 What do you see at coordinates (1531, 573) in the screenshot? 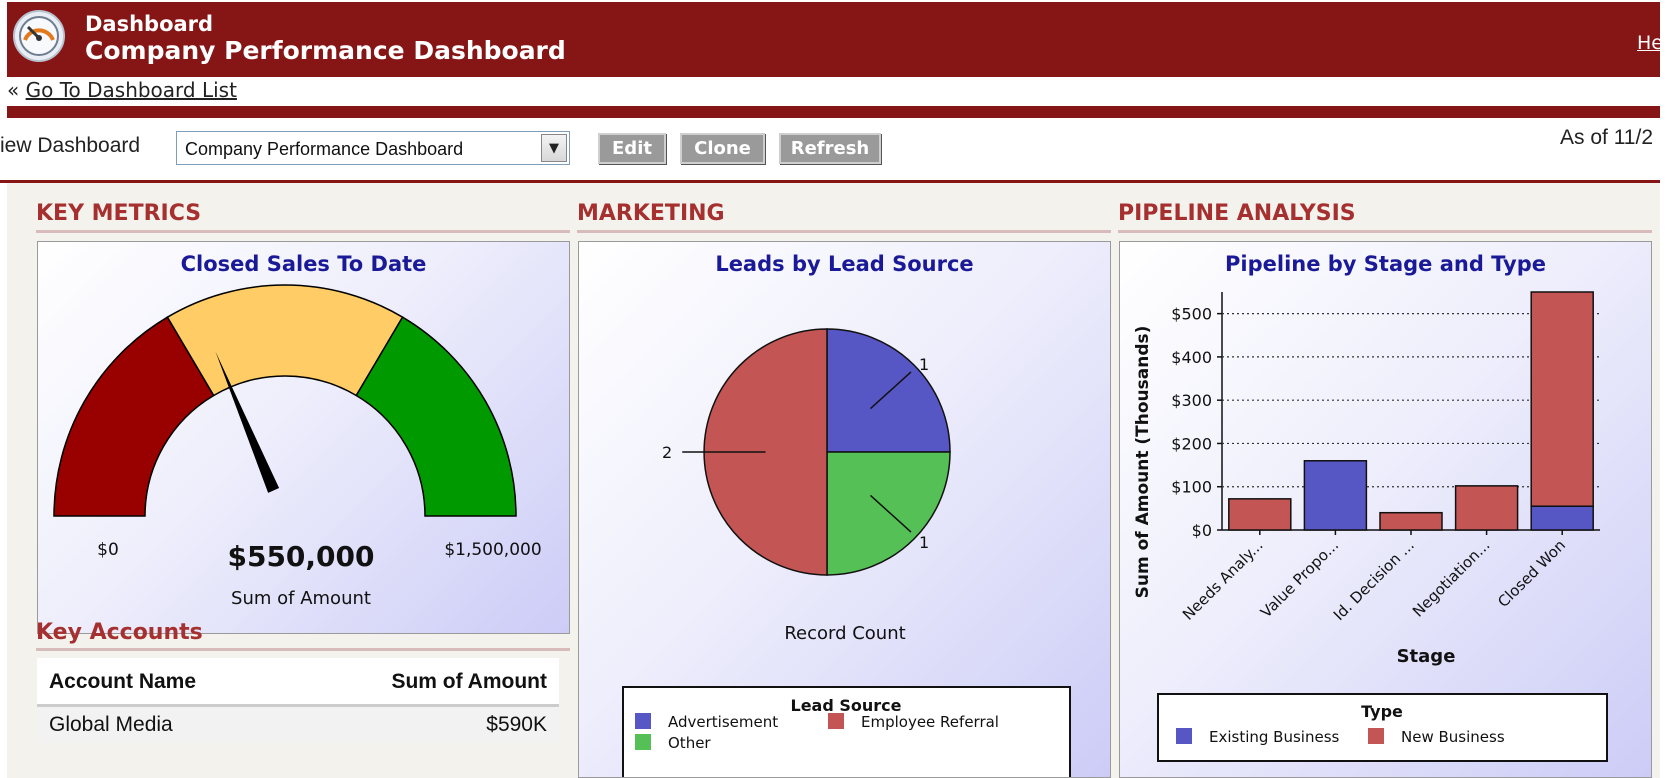
I see `x-tick-label: Closed Won` at bounding box center [1531, 573].